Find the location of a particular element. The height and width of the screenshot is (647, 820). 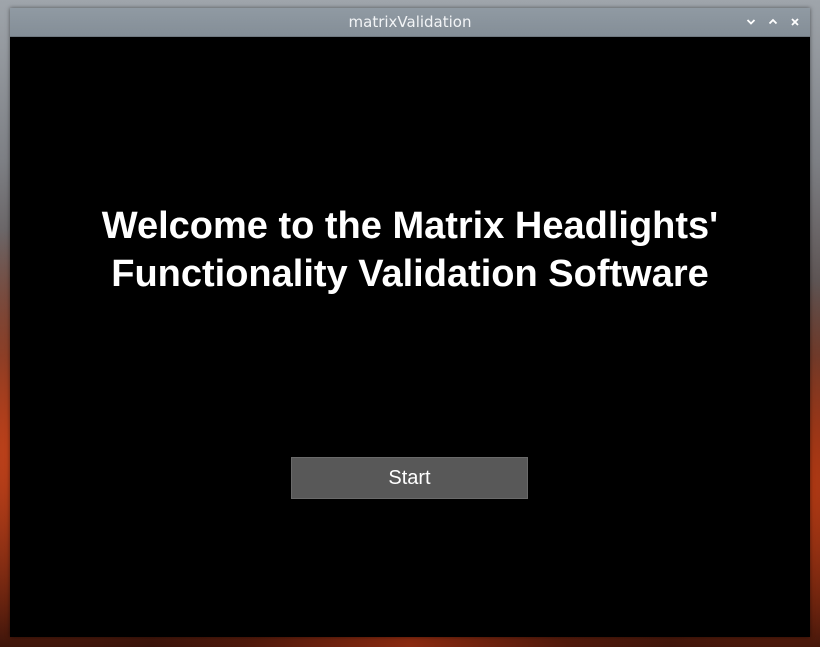

chevron-up-icon is located at coordinates (773, 21).